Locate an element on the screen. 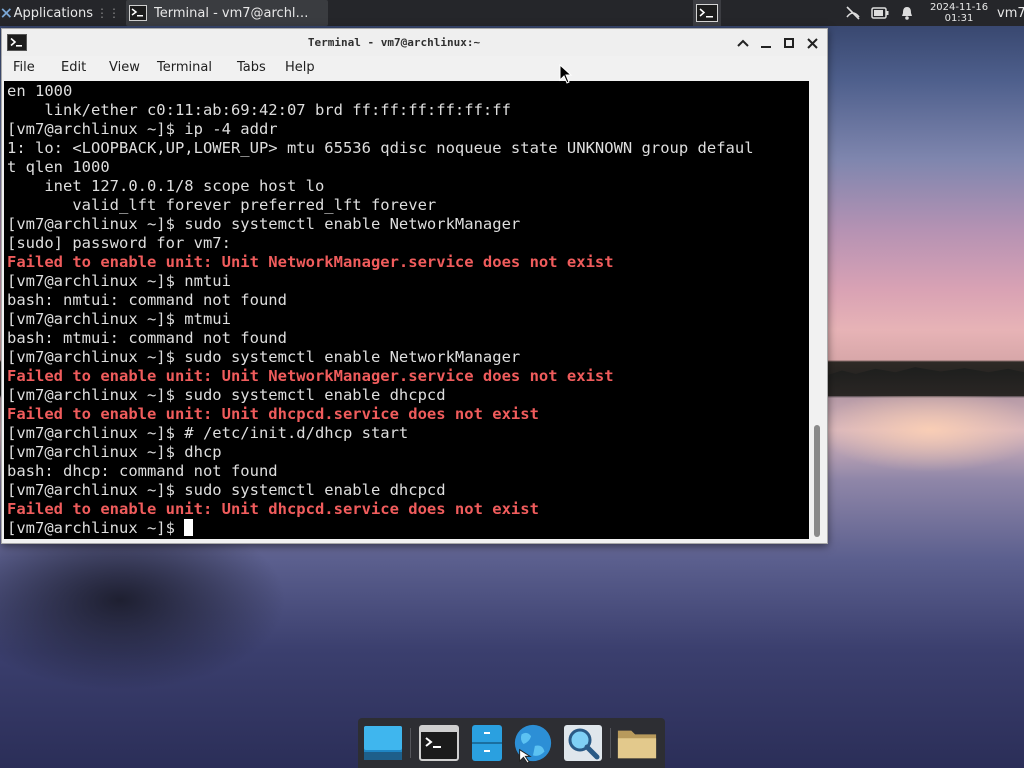  web-browser-icon is located at coordinates (533, 744).